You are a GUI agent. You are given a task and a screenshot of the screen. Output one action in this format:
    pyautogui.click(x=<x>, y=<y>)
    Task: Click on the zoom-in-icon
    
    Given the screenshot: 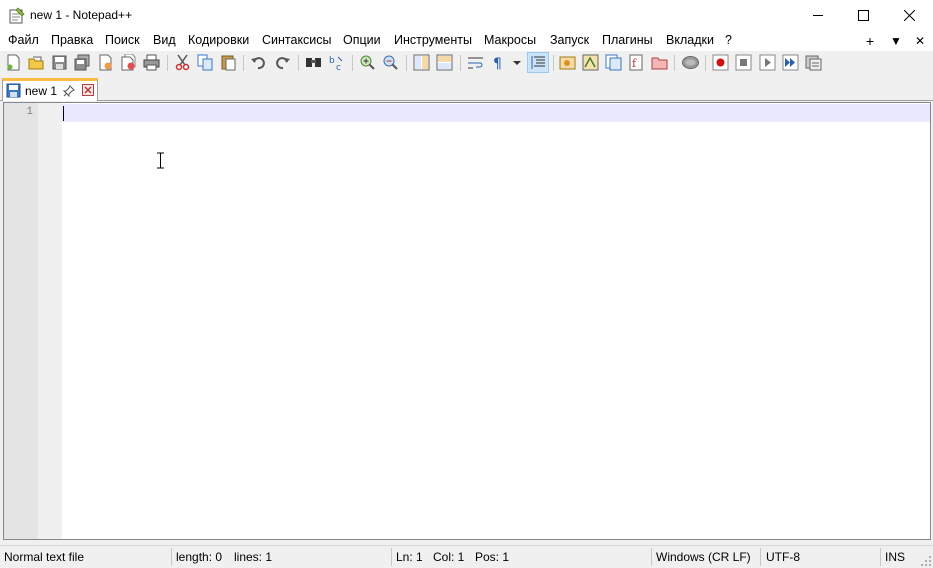 What is the action you would take?
    pyautogui.click(x=367, y=62)
    